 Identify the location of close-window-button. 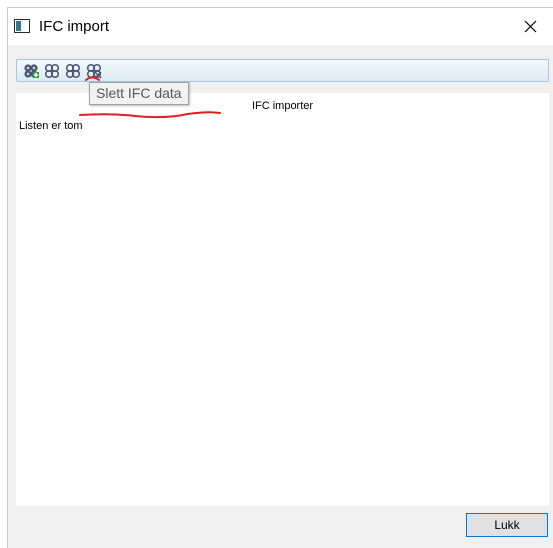
(530, 26).